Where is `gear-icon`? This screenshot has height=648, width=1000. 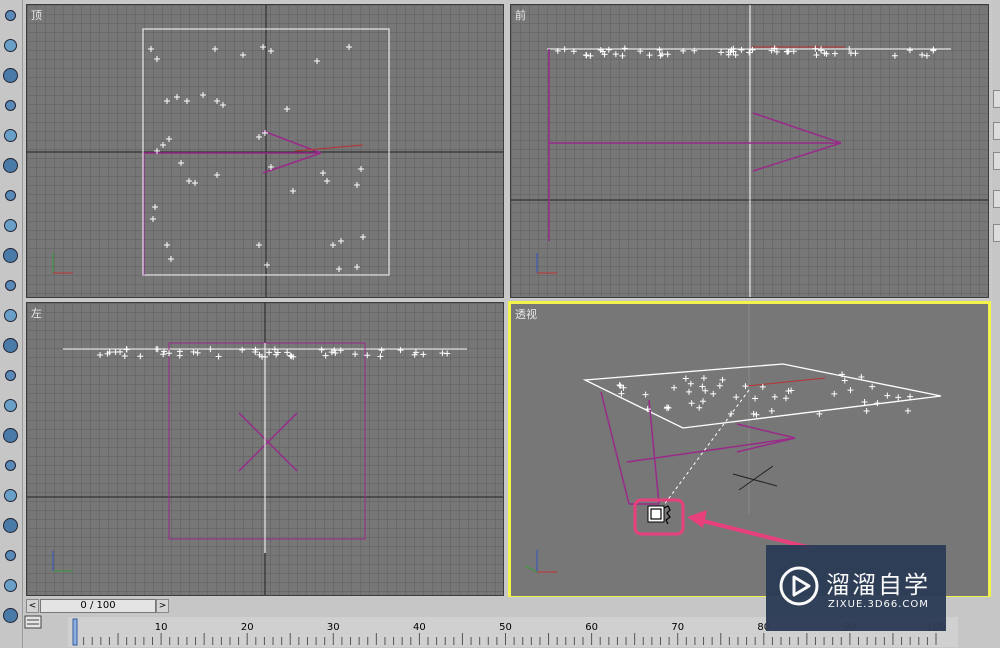
gear-icon is located at coordinates (10, 315).